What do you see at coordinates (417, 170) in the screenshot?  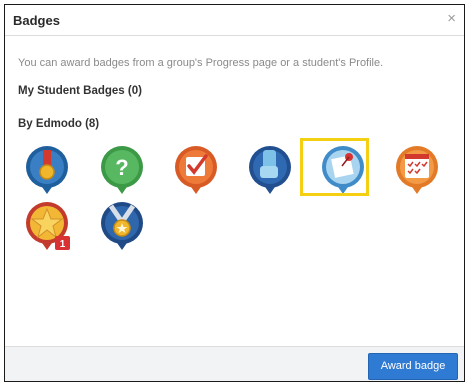 I see `calendar-badge-icon` at bounding box center [417, 170].